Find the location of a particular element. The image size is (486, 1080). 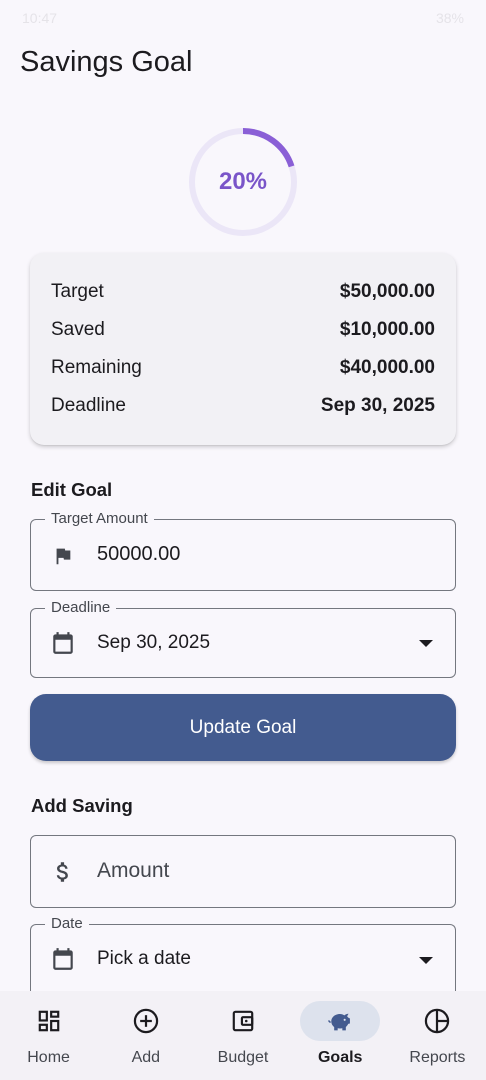

summary-value: $10,000.00 is located at coordinates (387, 329).